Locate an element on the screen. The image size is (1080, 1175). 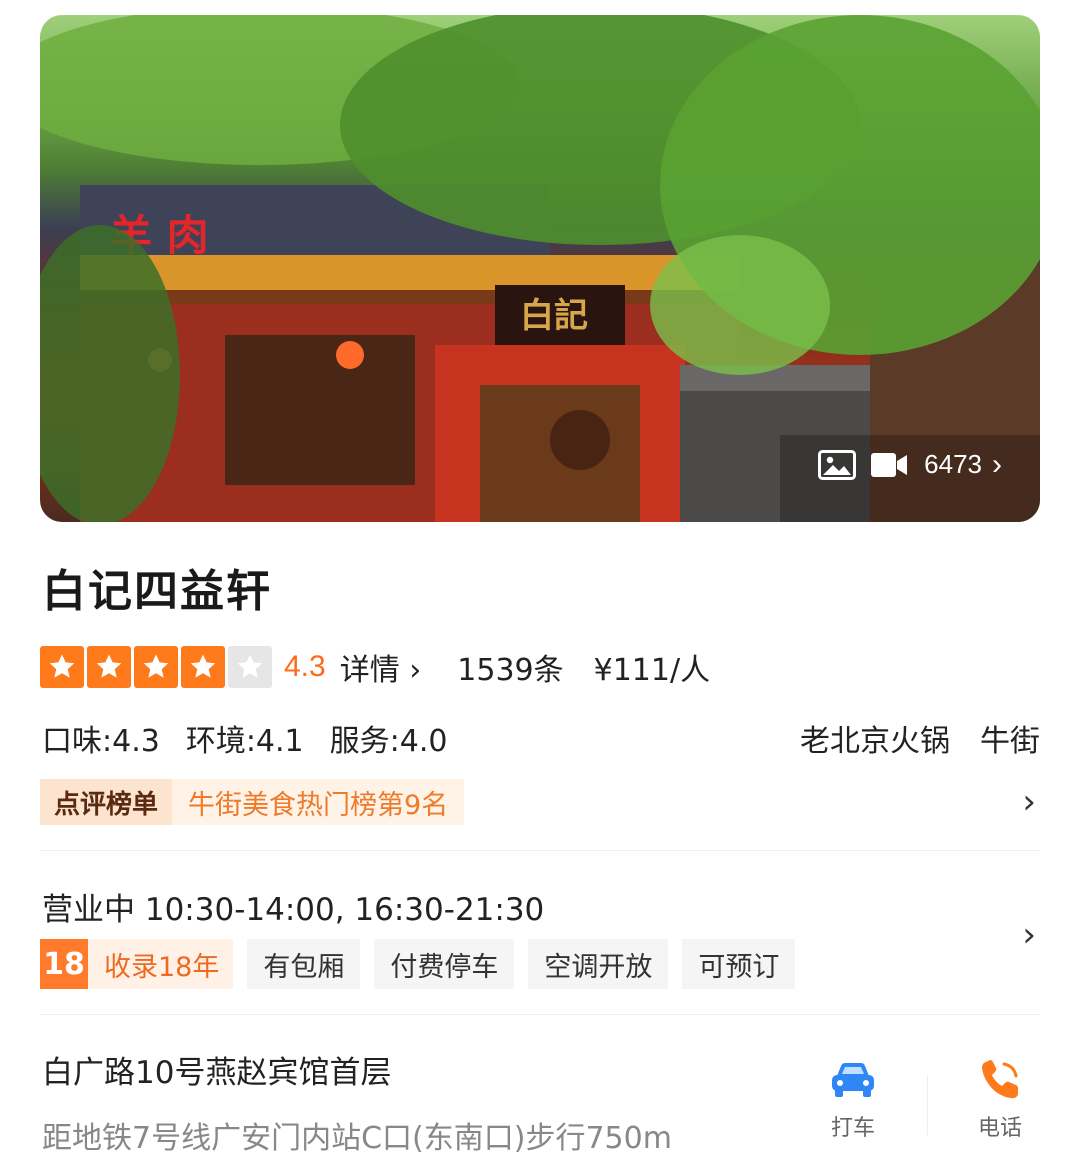
car-icon is located at coordinates (853, 1080).